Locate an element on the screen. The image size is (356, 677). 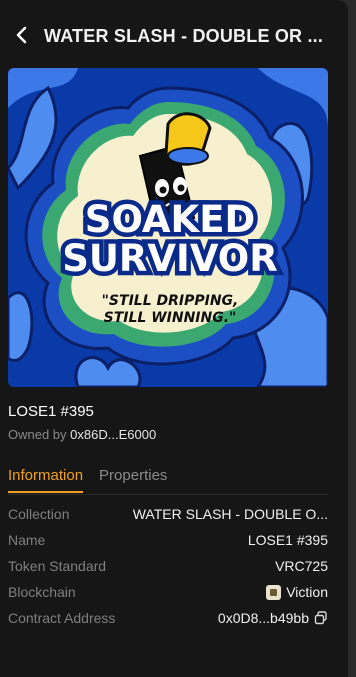
artwork-headline-2: SURVIVOR is located at coordinates (170, 258).